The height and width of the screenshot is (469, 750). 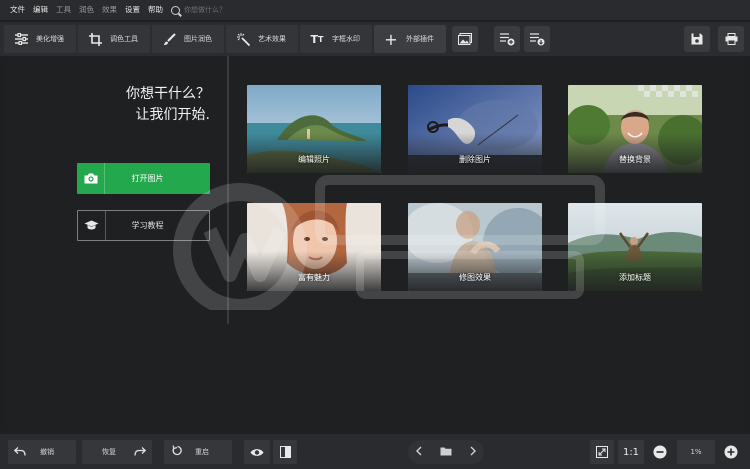 I want to click on graduation-cap-icon, so click(x=92, y=225).